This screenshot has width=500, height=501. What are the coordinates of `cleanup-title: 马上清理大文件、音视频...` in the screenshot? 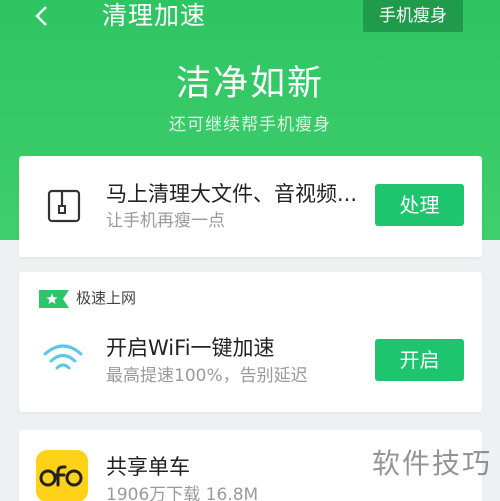 It's located at (232, 194).